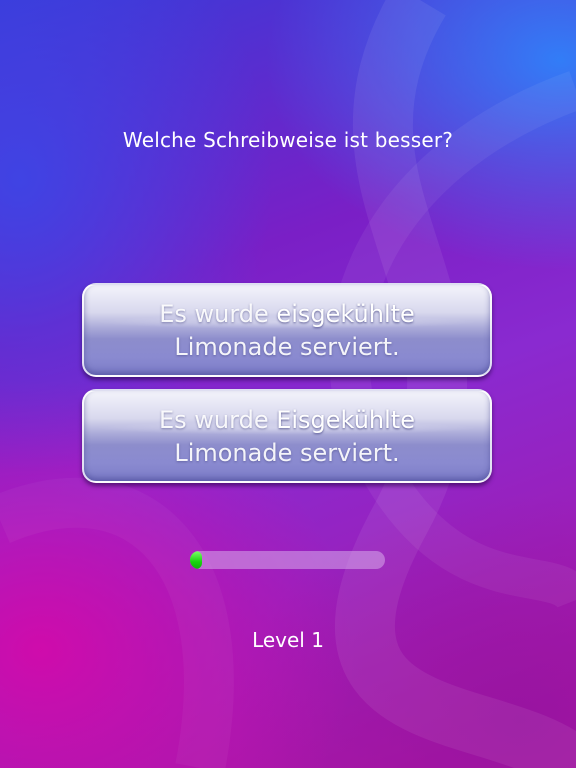 The width and height of the screenshot is (576, 768). Describe the element at coordinates (345, 314) in the screenshot. I see `answer-keyword: eisgekühlte` at that location.